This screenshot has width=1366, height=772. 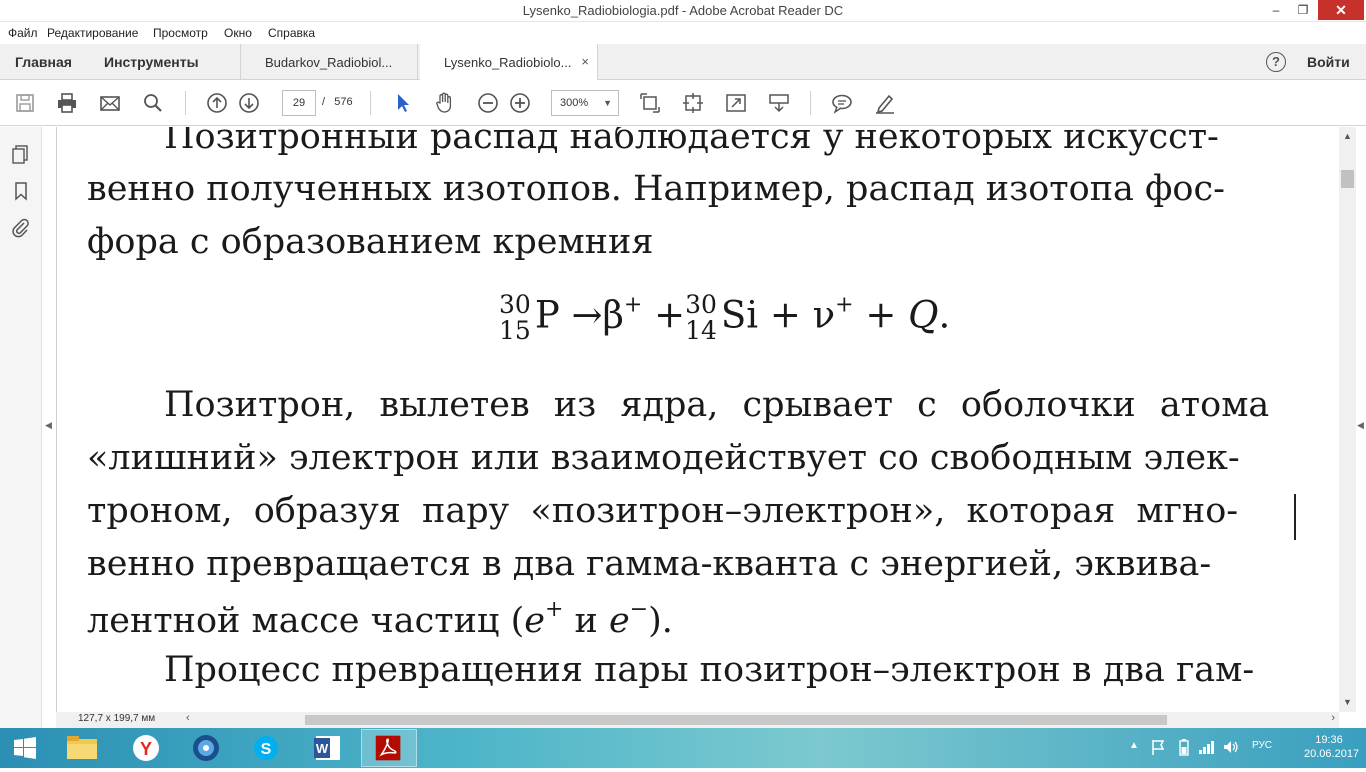 I want to click on nuclide-phosphorus: 30 15, so click(x=515, y=318).